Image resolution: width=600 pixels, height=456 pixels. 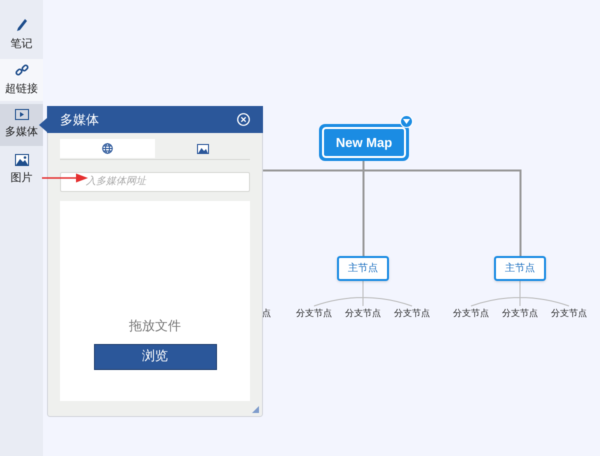 What do you see at coordinates (22, 25) in the screenshot?
I see `pencil-icon` at bounding box center [22, 25].